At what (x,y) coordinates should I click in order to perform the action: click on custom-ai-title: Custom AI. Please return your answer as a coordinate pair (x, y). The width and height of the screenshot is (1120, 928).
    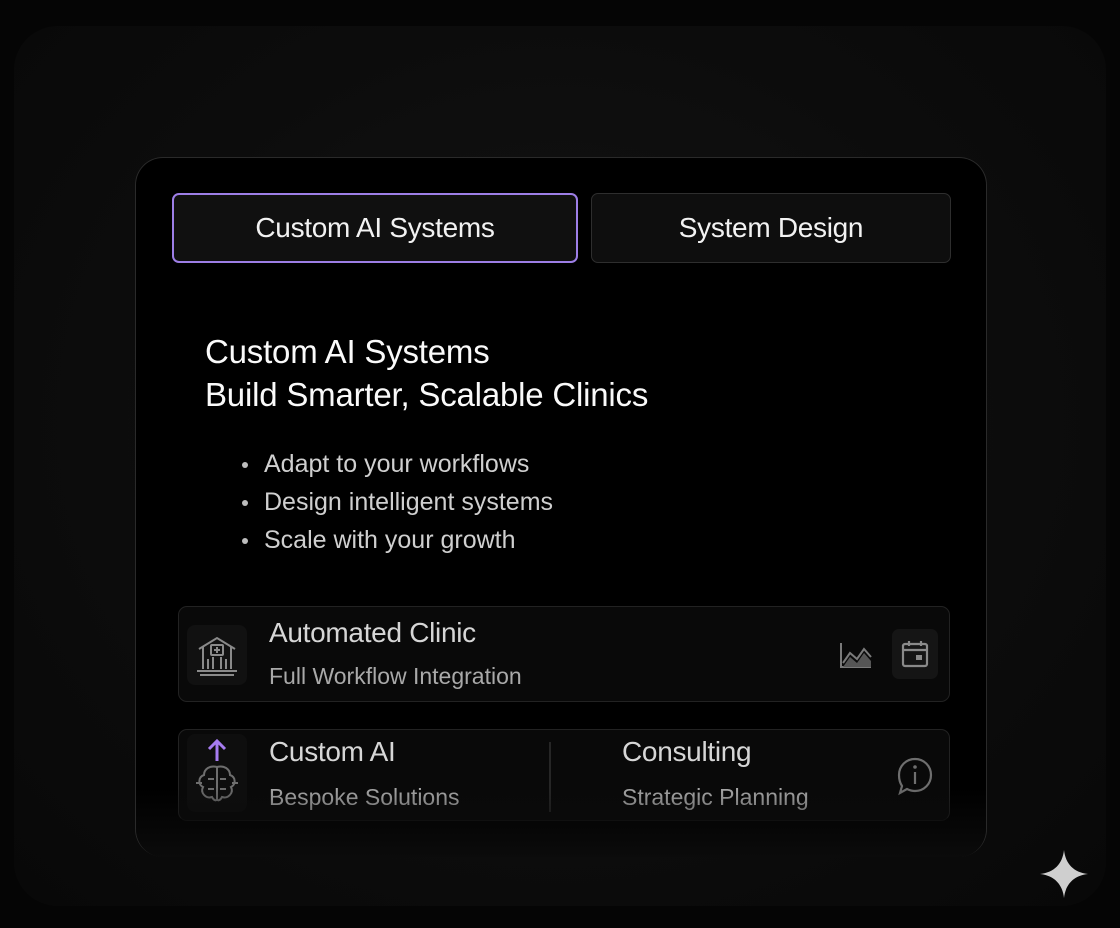
    Looking at the image, I should click on (332, 751).